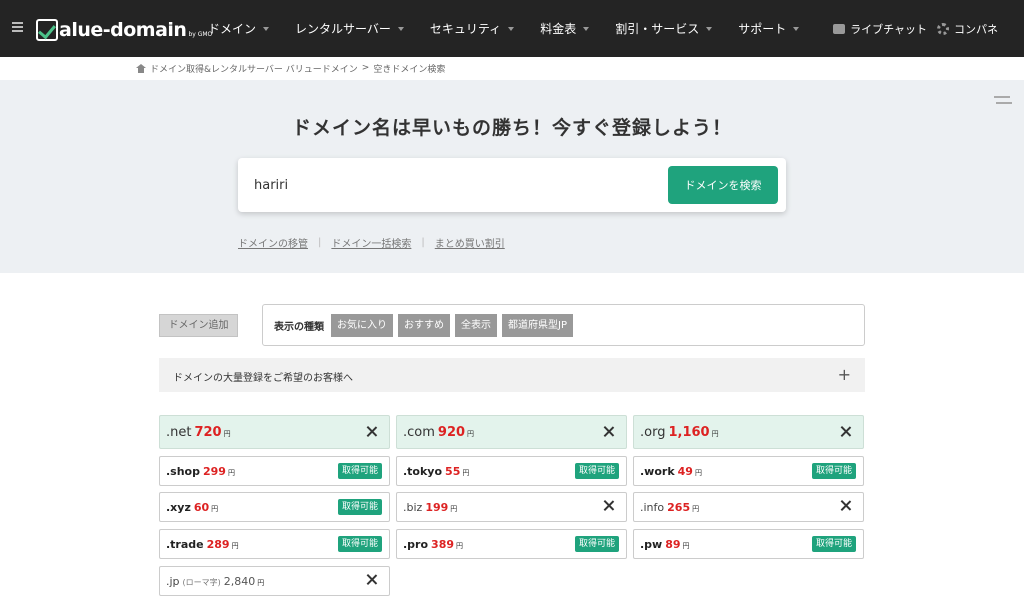 This screenshot has width=1024, height=596. I want to click on domain-card-info: .info 265 円, so click(748, 507).